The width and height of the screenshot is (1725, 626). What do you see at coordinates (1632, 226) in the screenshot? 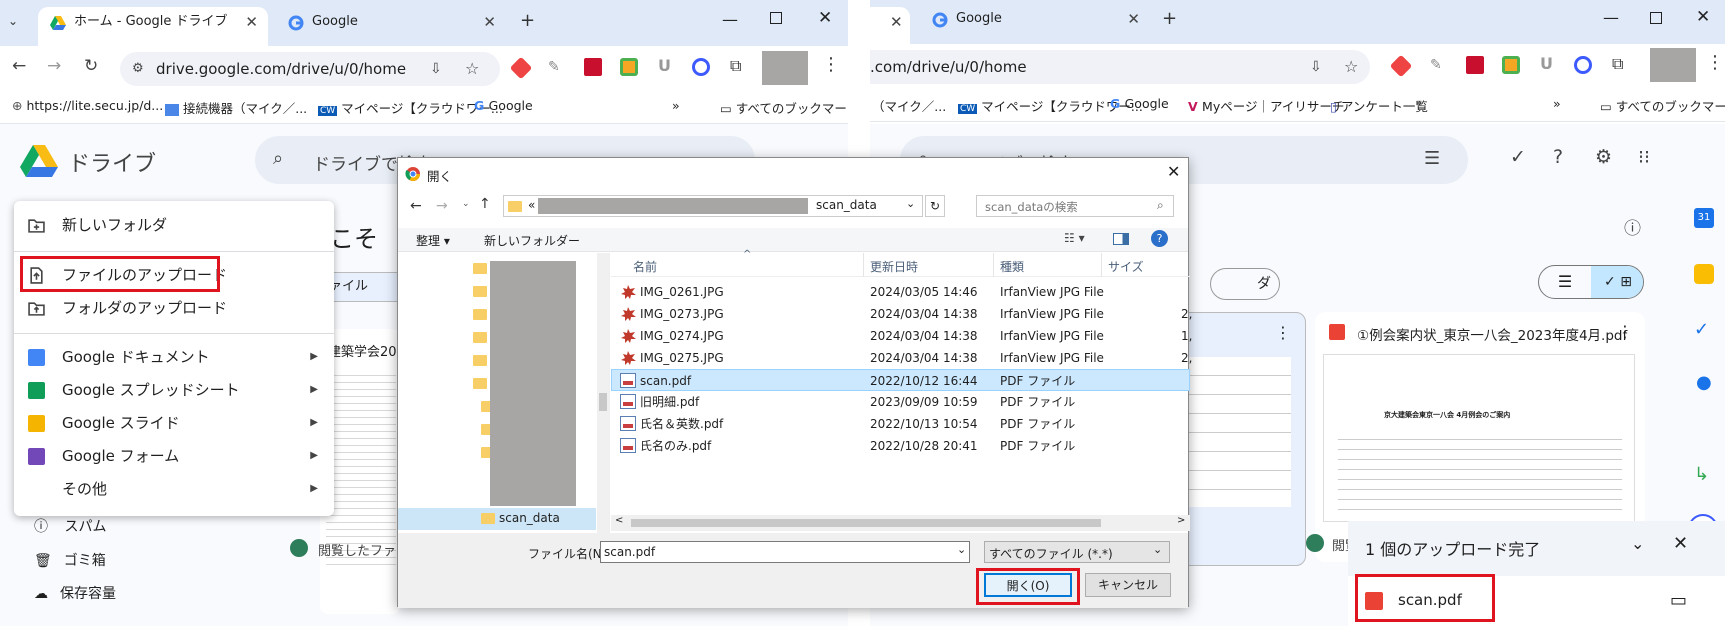
I see `details-info-icon: ⓘ` at bounding box center [1632, 226].